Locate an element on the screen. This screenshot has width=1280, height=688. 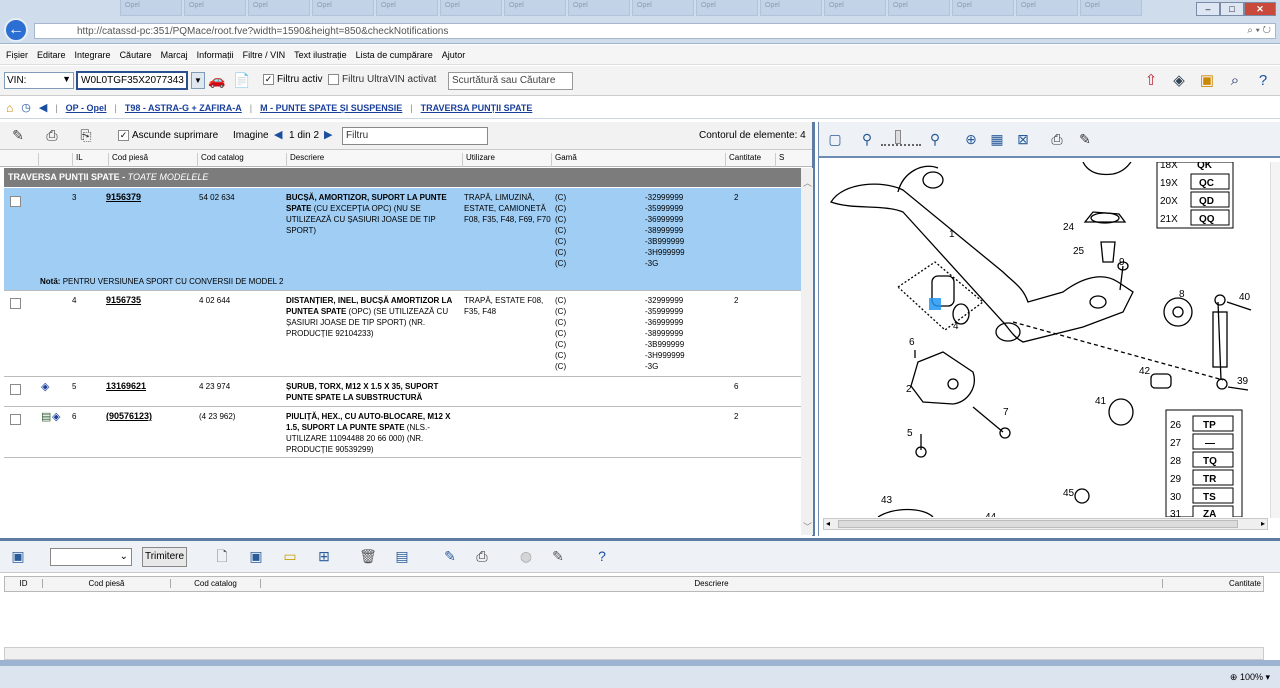
breadcrumb-group: M - PUNTE SPATE ȘI SUSPENSIE is located at coordinates (331, 108).